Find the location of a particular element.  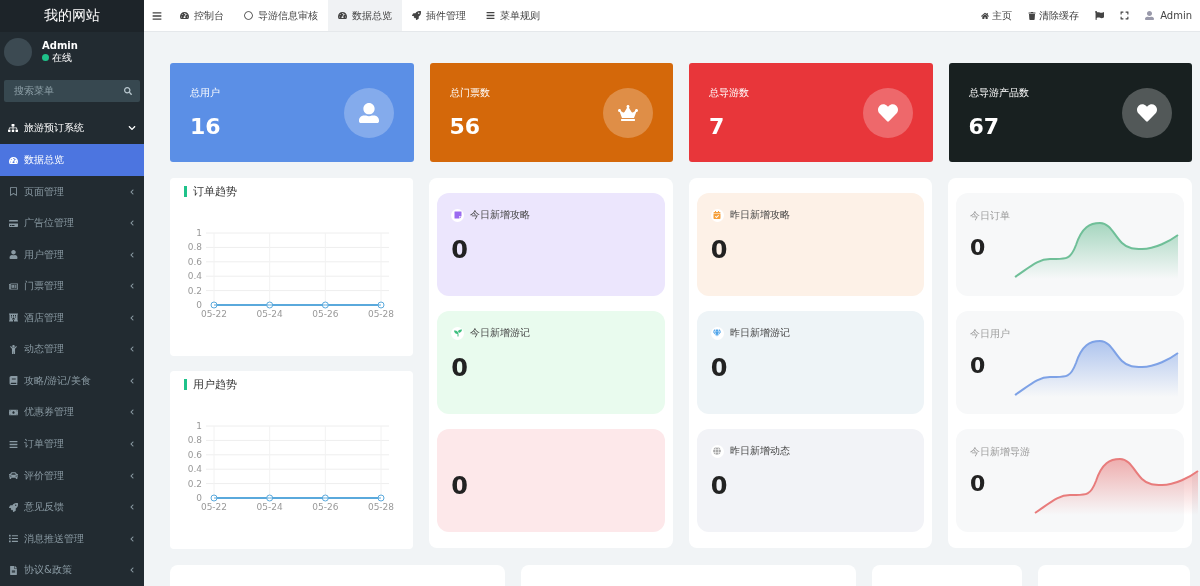

stat-label: 总门票数 is located at coordinates (469, 93).